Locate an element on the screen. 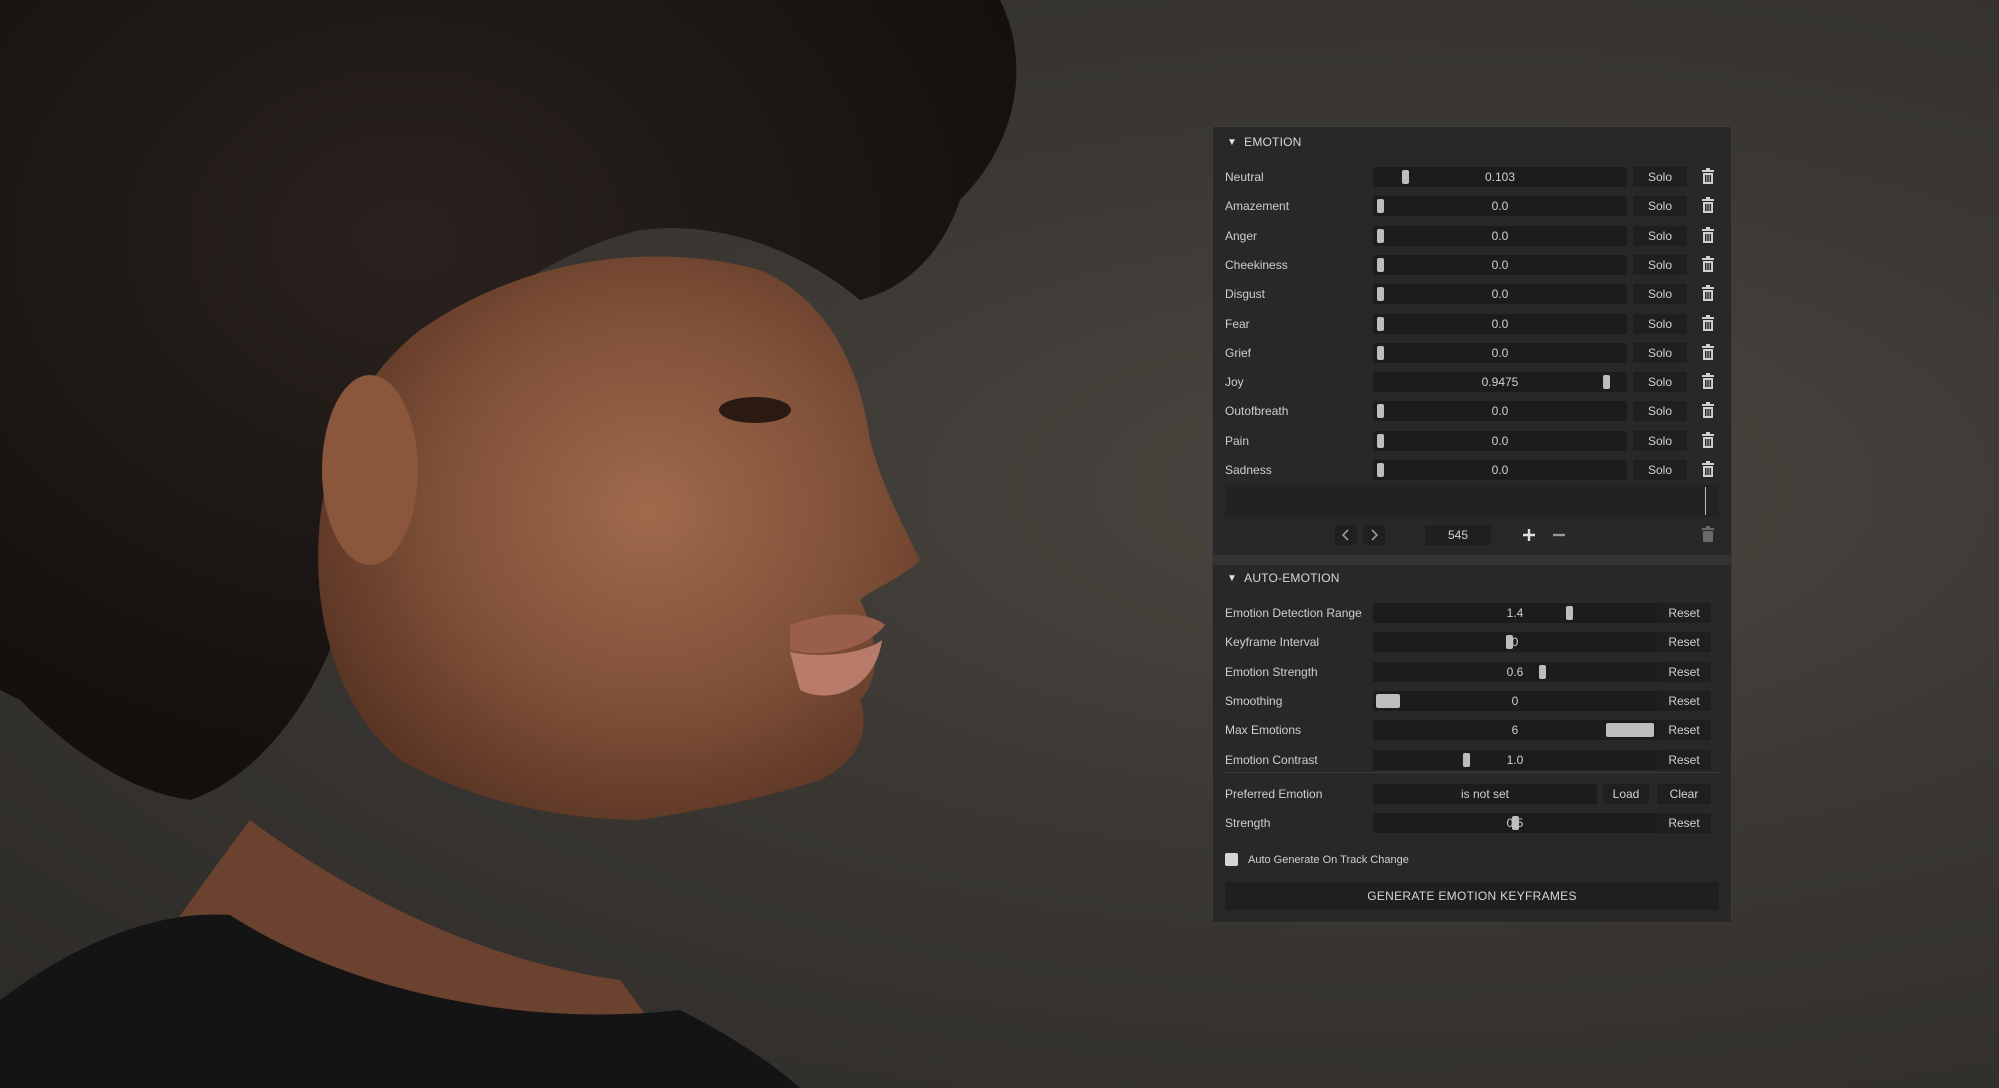  emotion-row: Outofbreath 0.0 Solo is located at coordinates (1472, 411).